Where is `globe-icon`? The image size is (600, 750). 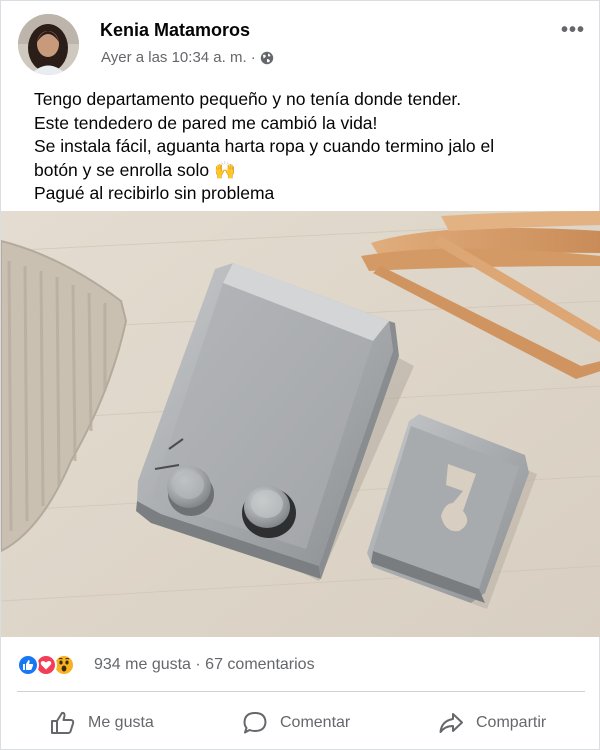
globe-icon is located at coordinates (267, 58).